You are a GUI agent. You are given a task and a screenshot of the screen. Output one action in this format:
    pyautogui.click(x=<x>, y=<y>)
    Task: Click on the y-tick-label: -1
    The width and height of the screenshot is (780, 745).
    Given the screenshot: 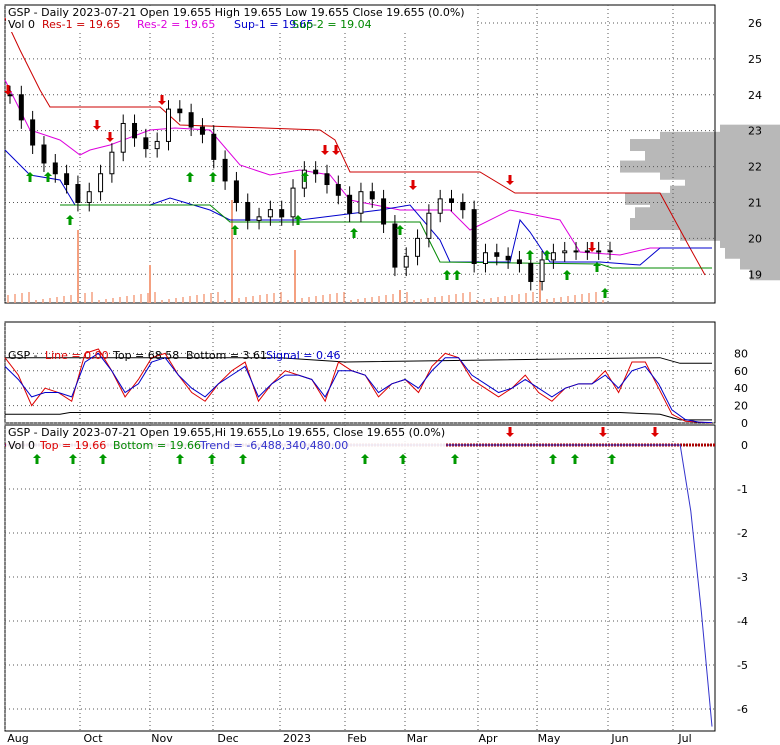 What is the action you would take?
    pyautogui.click(x=742, y=489)
    